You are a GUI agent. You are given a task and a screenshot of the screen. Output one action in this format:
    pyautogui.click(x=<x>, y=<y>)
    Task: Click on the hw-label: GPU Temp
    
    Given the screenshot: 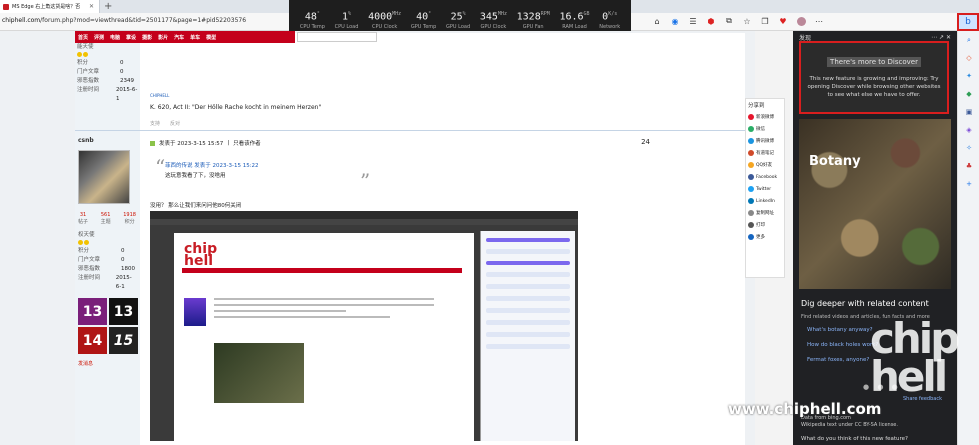 What is the action you would take?
    pyautogui.click(x=423, y=26)
    